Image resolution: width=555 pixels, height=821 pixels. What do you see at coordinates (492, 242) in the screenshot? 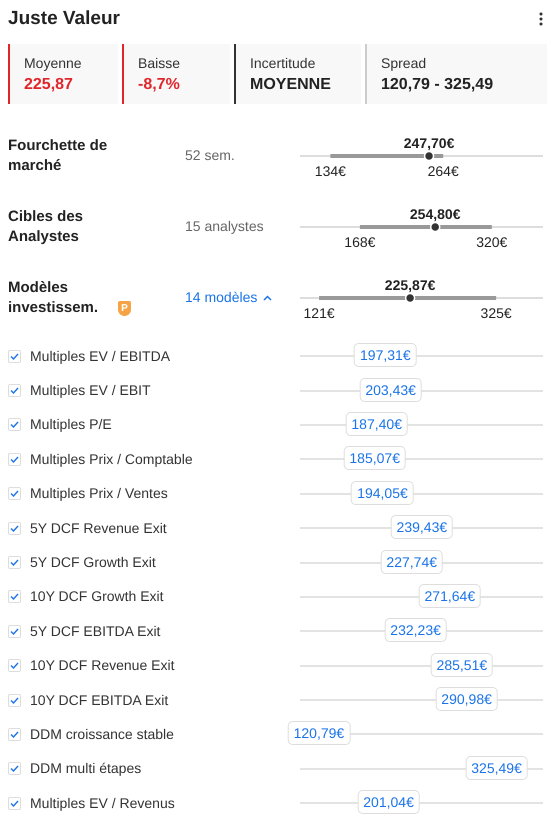
I see `range-high-label: 320€` at bounding box center [492, 242].